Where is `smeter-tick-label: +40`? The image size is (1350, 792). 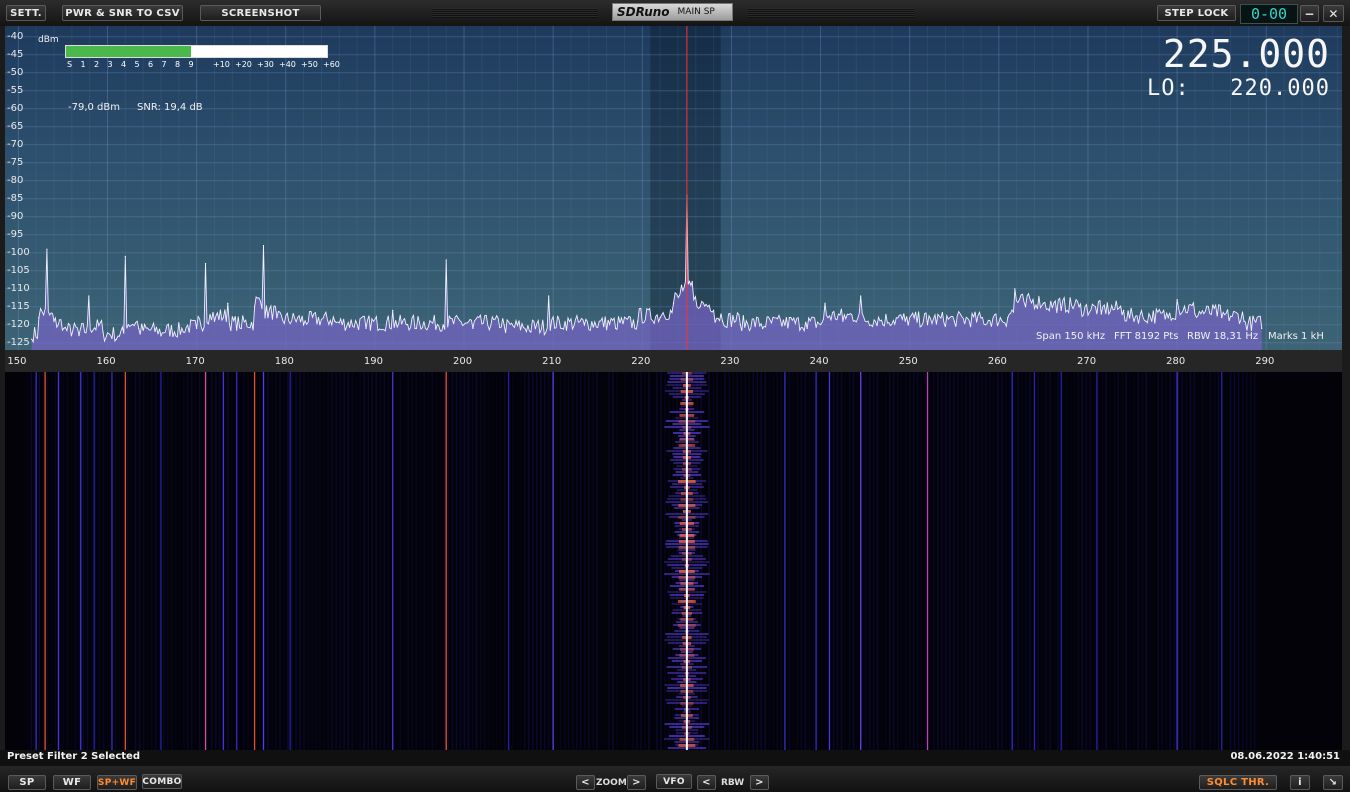 smeter-tick-label: +40 is located at coordinates (287, 64).